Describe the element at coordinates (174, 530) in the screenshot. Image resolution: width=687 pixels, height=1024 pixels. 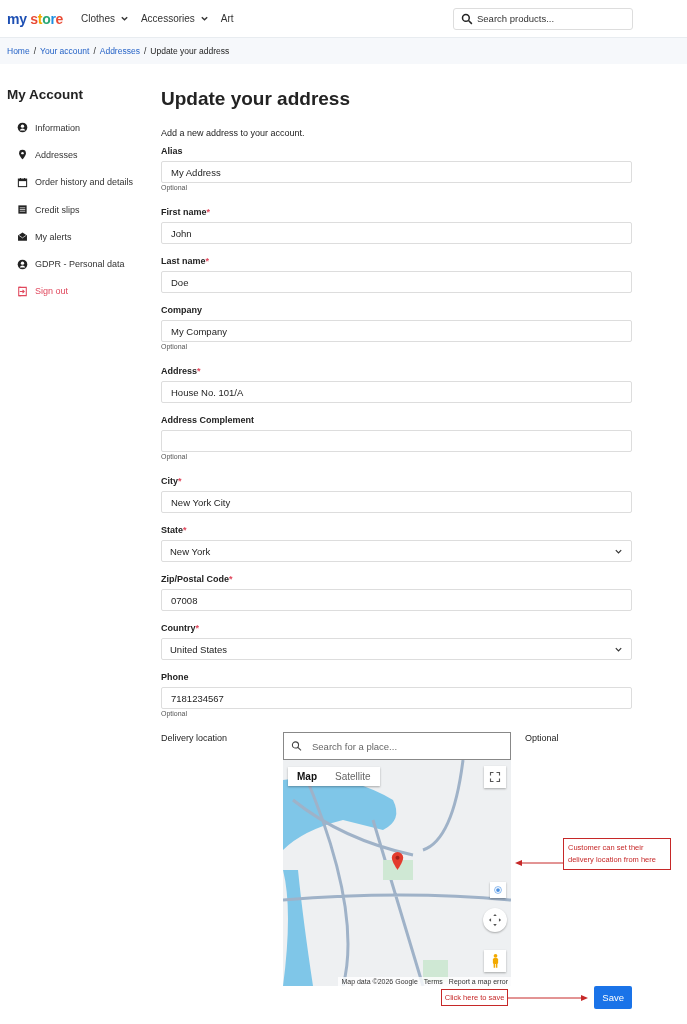
I see `field-label: State*` at that location.